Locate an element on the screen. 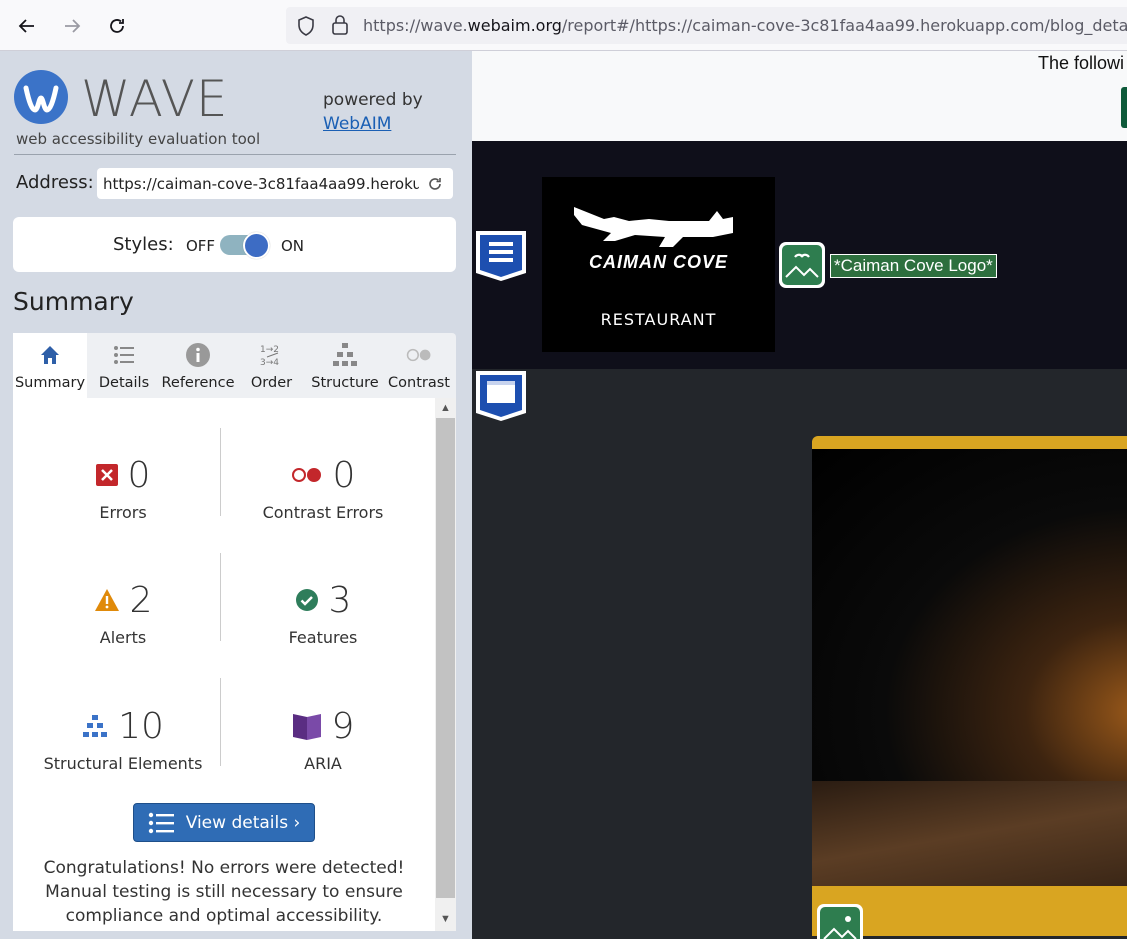  address-reload-icon is located at coordinates (435, 184).